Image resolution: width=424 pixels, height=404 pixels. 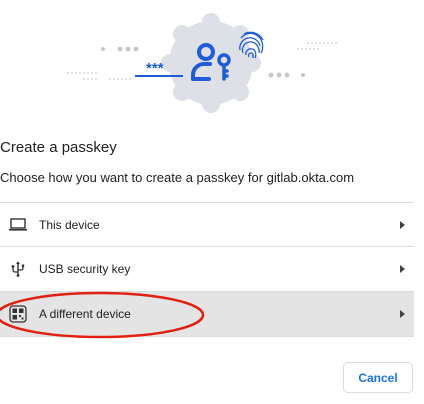 I want to click on decorative-dots-left, so click(x=103, y=63).